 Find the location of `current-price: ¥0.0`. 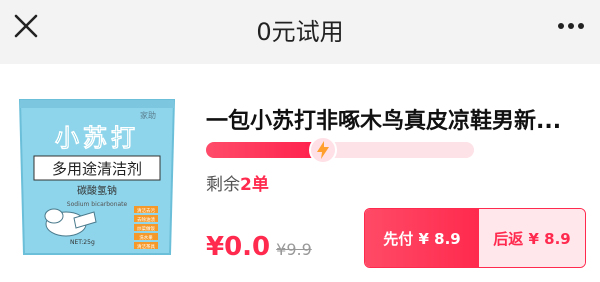

current-price: ¥0.0 is located at coordinates (238, 247).